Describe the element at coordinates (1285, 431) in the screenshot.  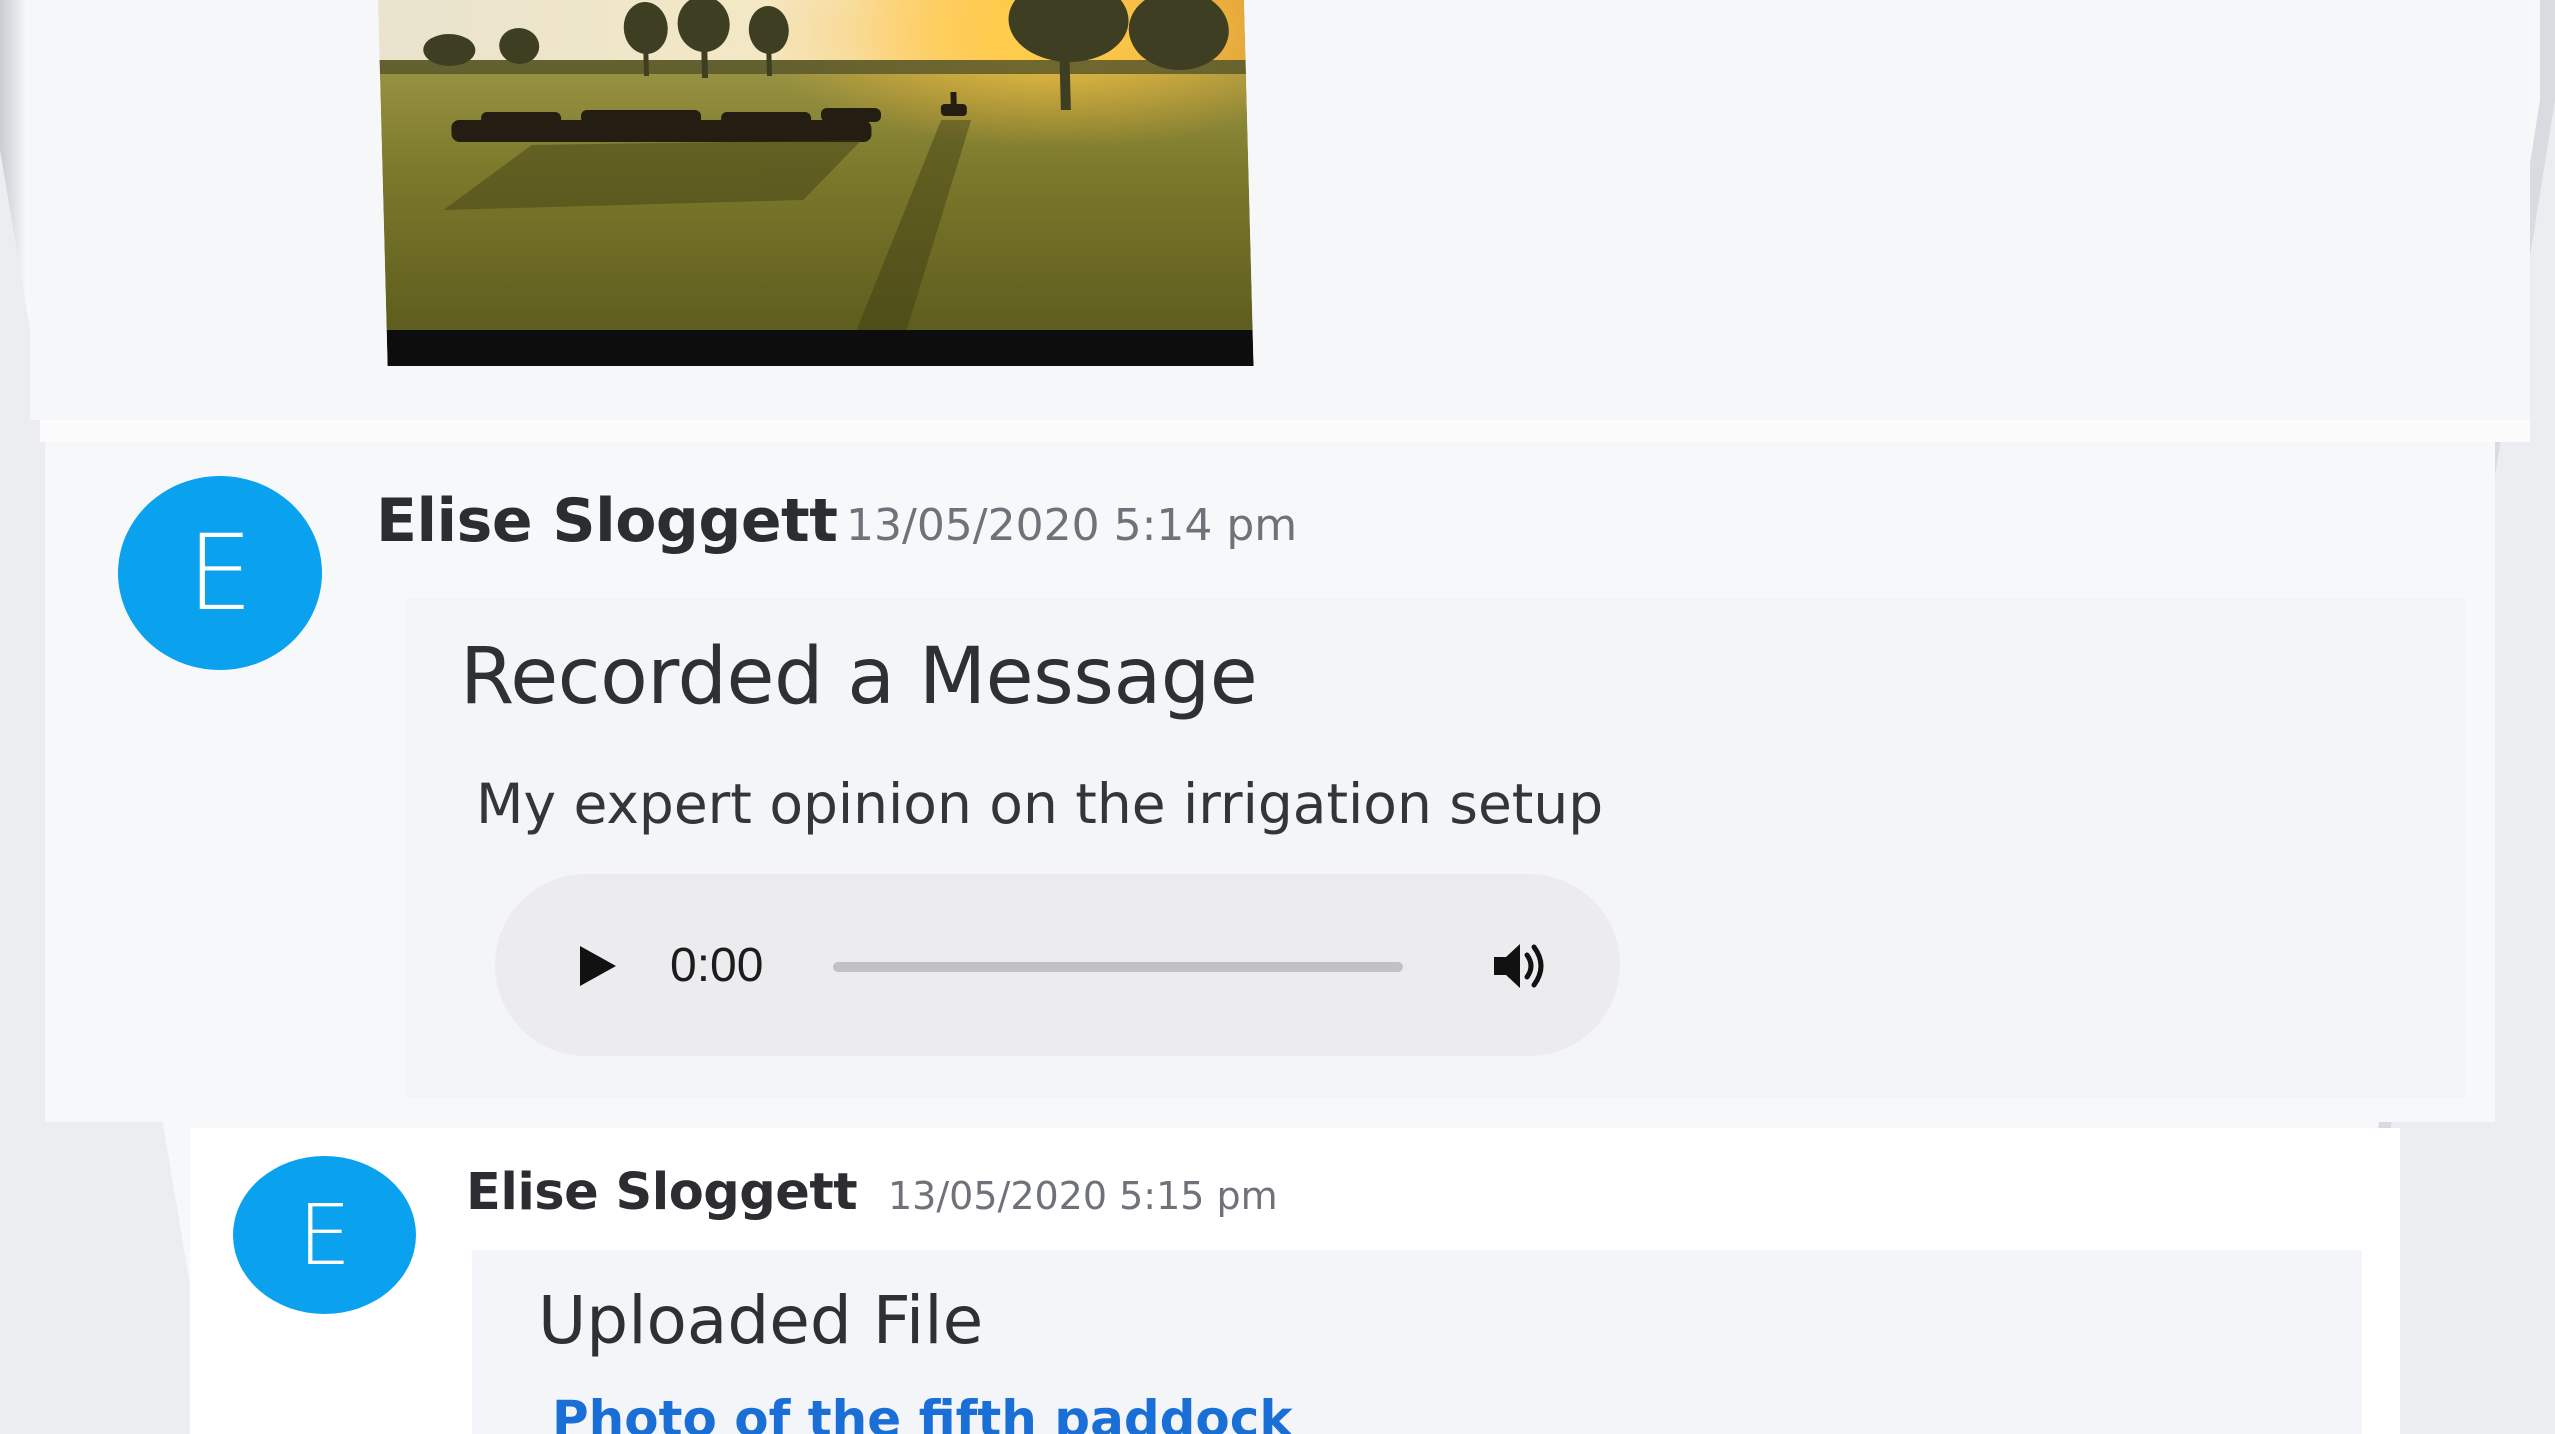
I see `feed-divider` at that location.